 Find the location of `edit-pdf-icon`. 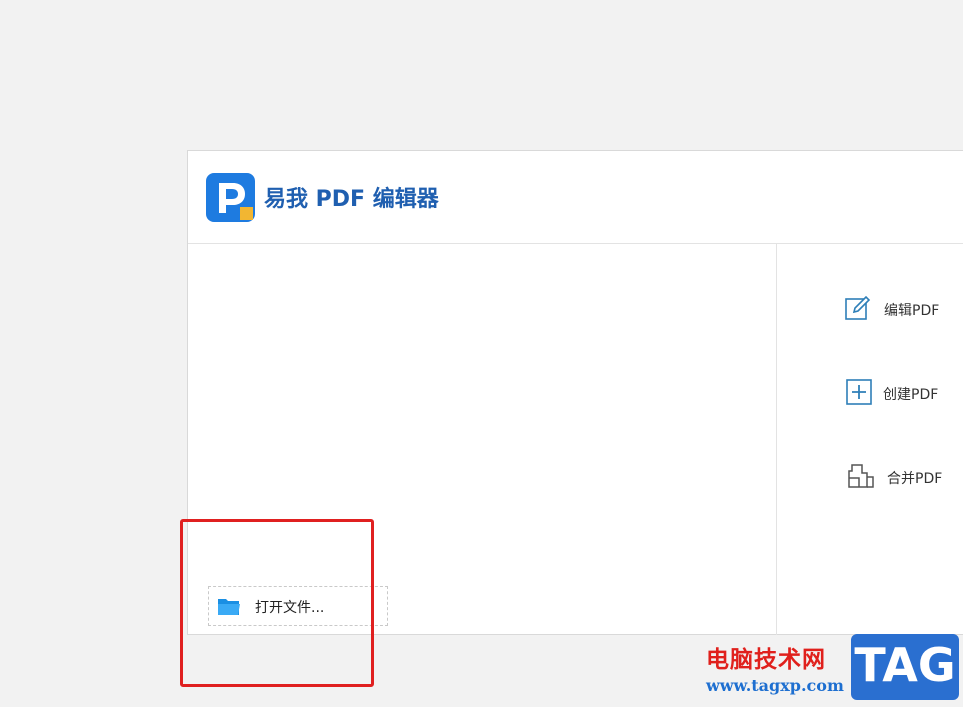

edit-pdf-icon is located at coordinates (858, 307).